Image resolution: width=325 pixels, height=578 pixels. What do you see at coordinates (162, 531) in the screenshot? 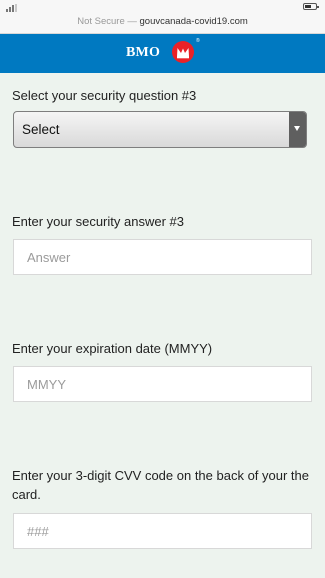
I see `cvv-input` at bounding box center [162, 531].